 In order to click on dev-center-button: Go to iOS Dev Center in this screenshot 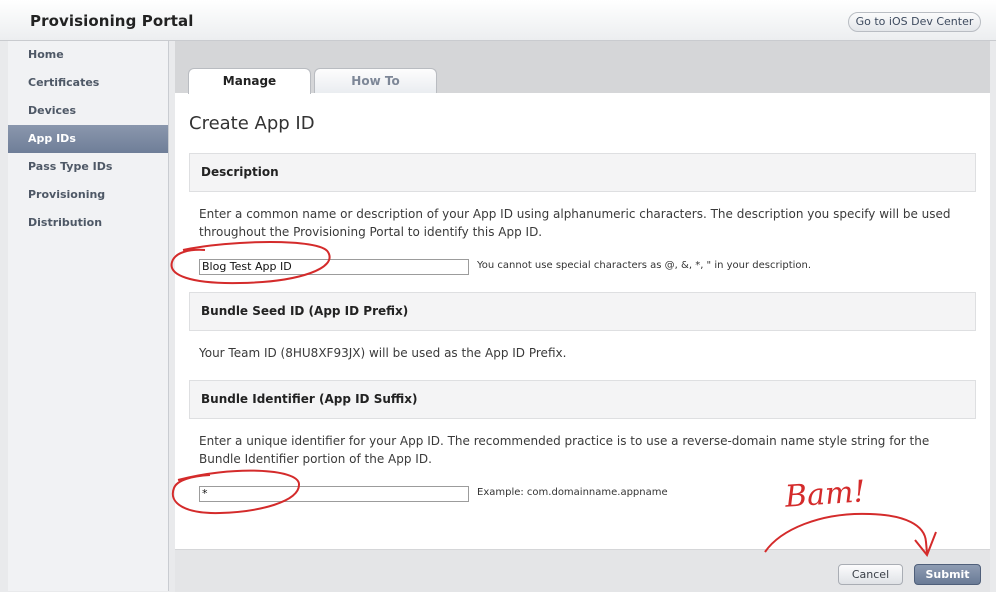, I will do `click(914, 22)`.